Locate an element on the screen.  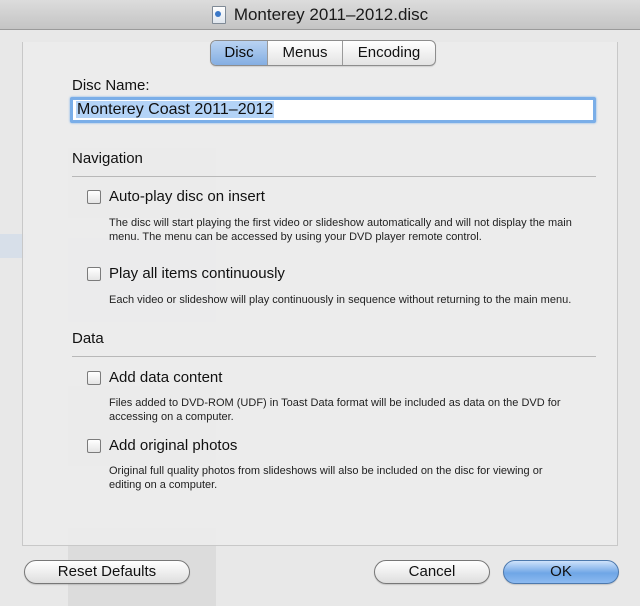
document-icon is located at coordinates (218, 14).